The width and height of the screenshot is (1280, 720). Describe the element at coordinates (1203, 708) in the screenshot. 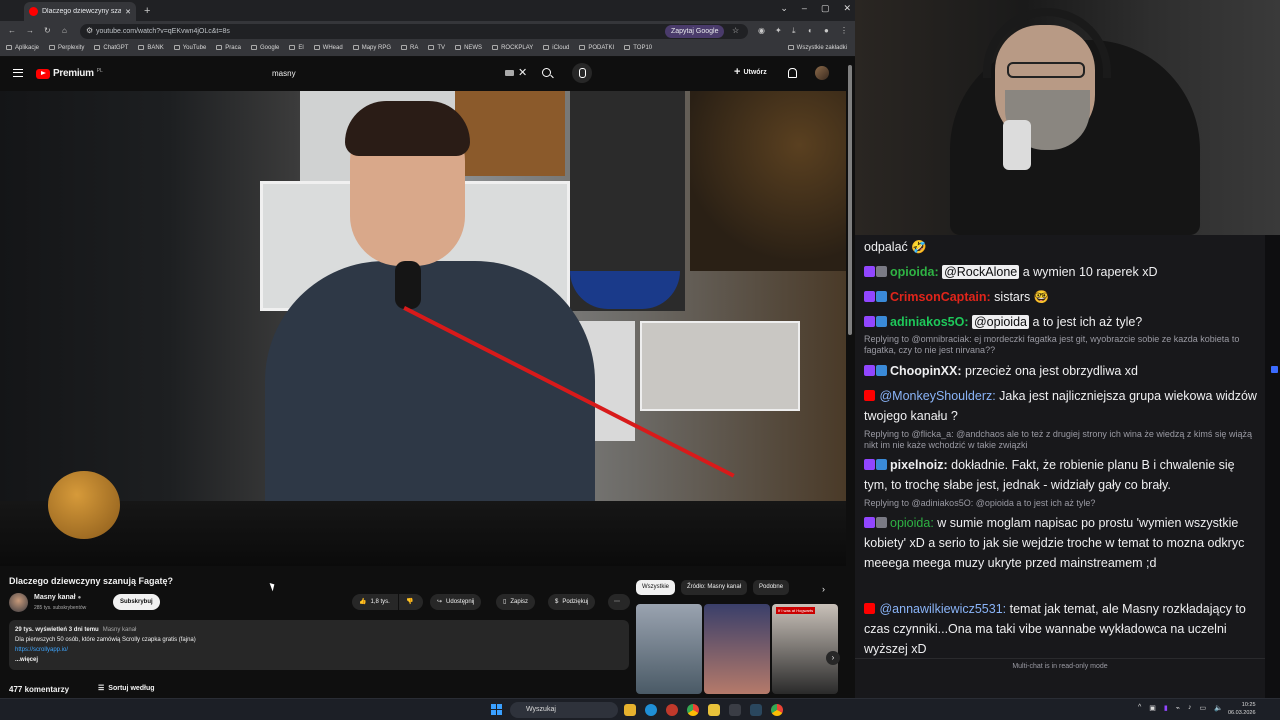

I see `battery-icon: ▭` at that location.